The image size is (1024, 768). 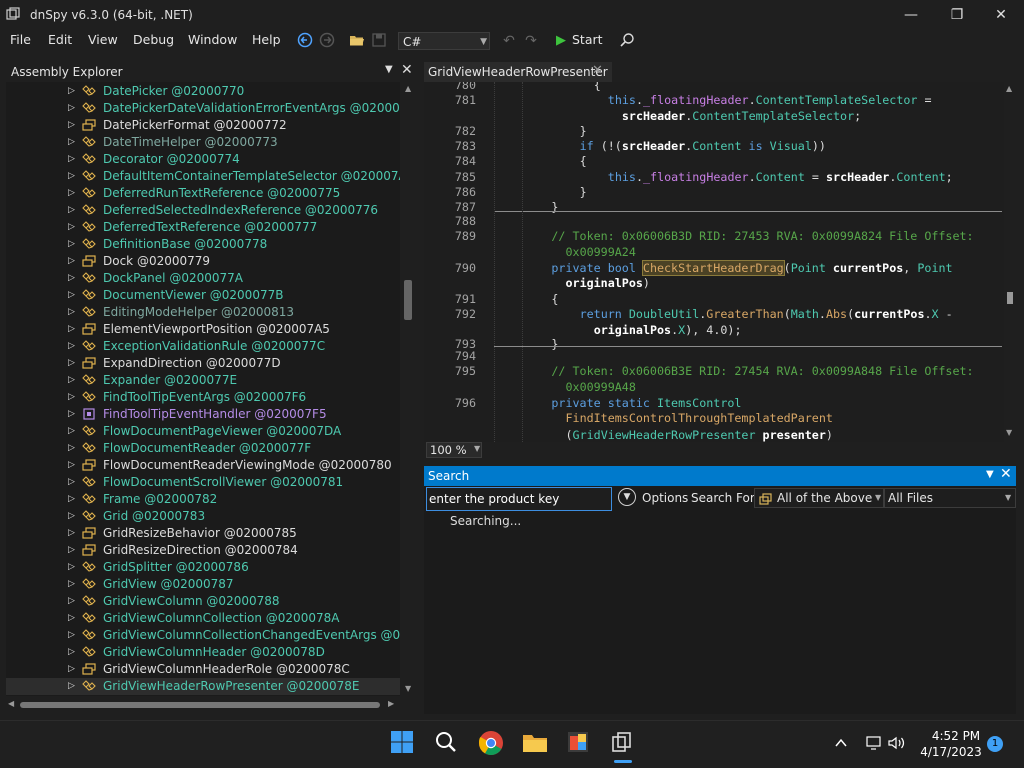 What do you see at coordinates (203, 414) in the screenshot?
I see `tree-item: ▷ FindToolTipEventHandler @020007F5` at bounding box center [203, 414].